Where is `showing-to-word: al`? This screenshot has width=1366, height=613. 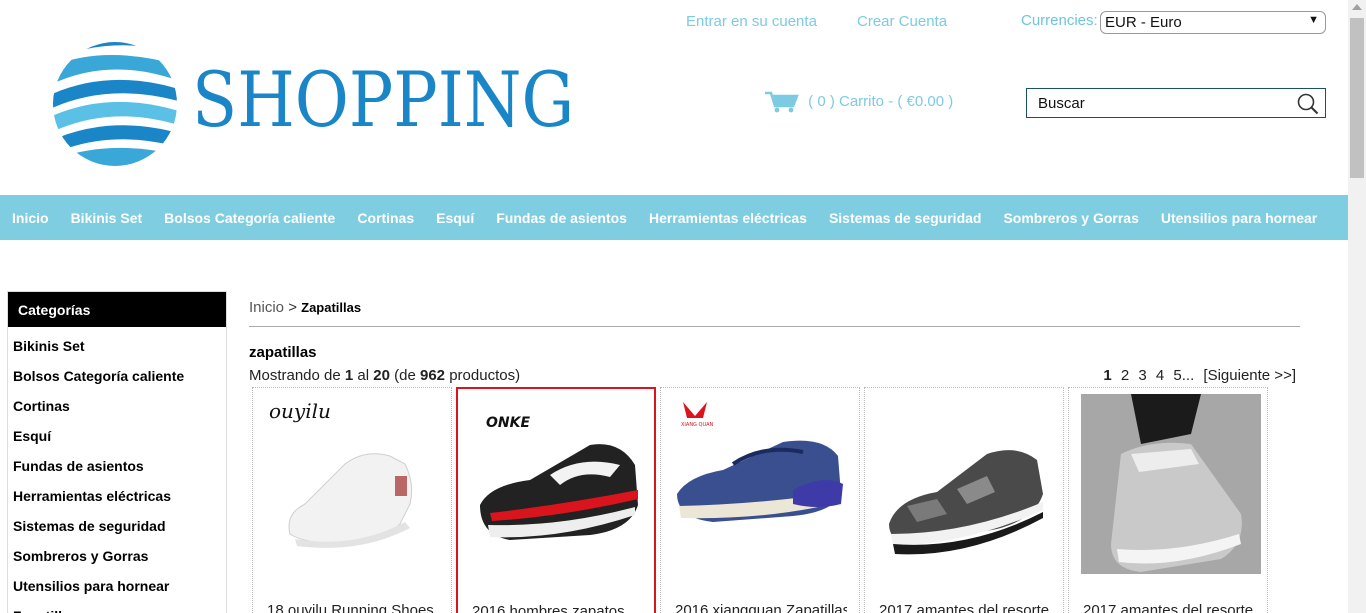
showing-to-word: al is located at coordinates (363, 375).